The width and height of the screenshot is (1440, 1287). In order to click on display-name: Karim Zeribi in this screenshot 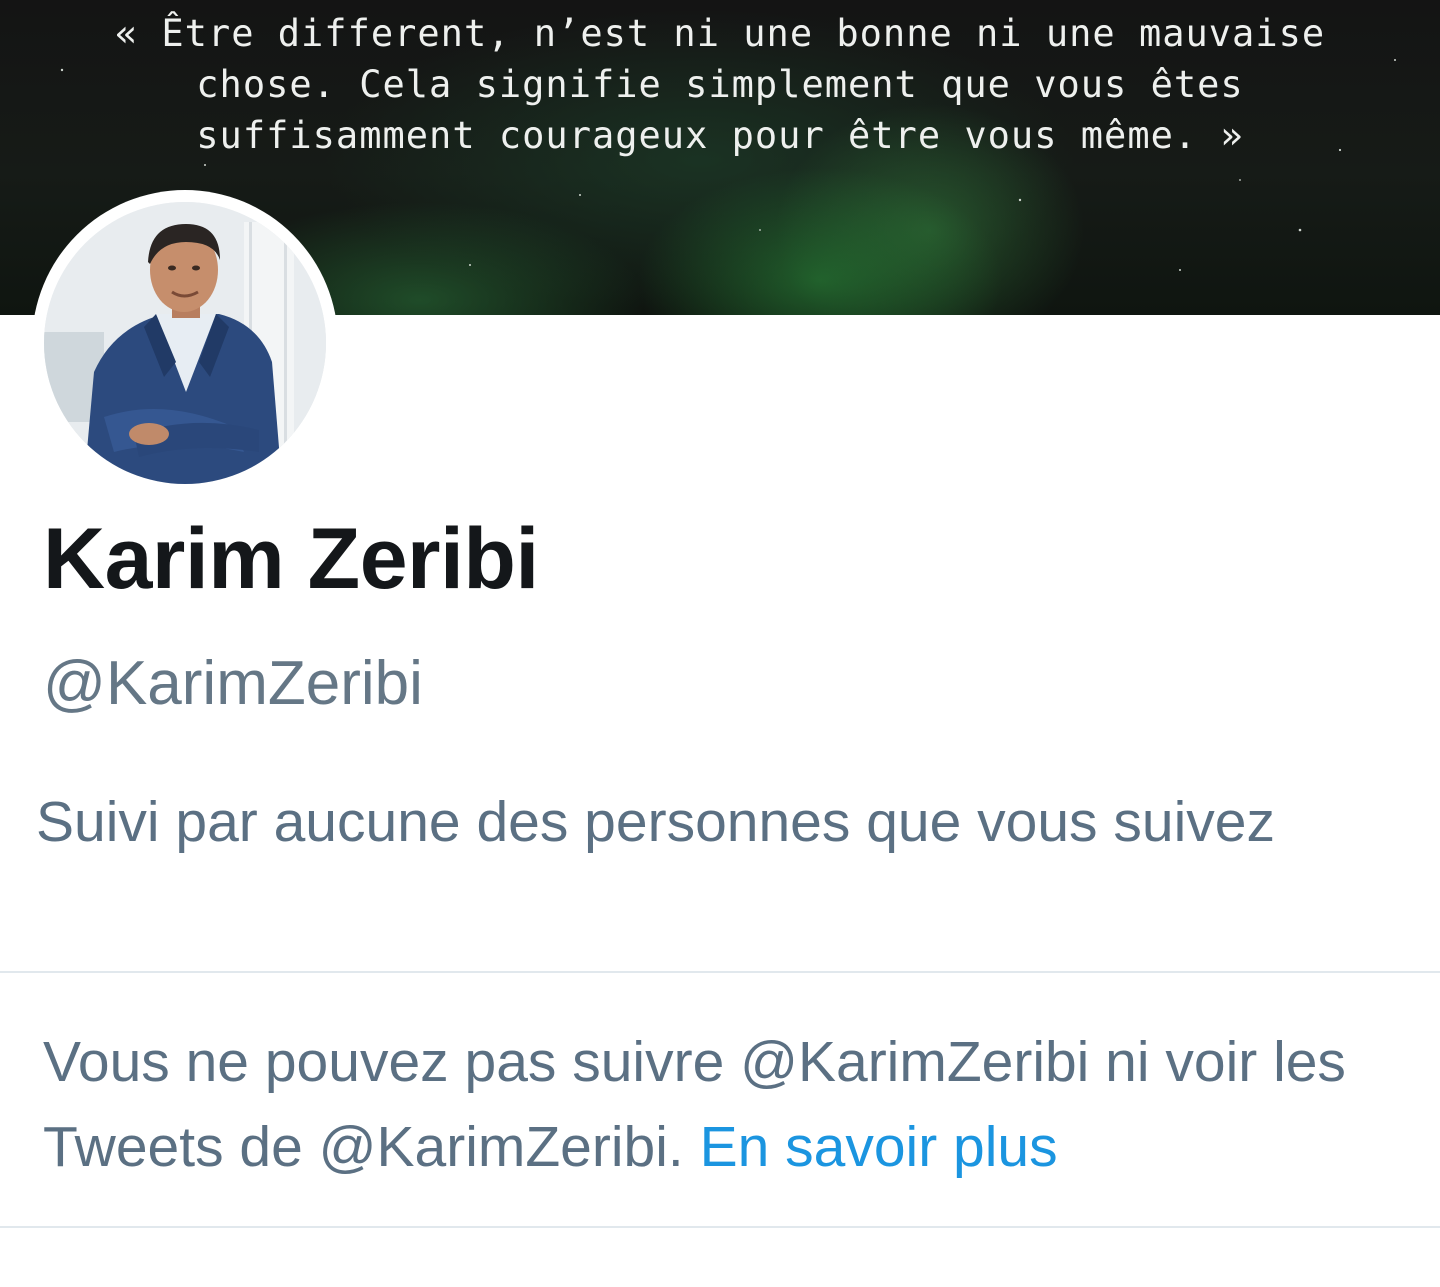, I will do `click(291, 559)`.